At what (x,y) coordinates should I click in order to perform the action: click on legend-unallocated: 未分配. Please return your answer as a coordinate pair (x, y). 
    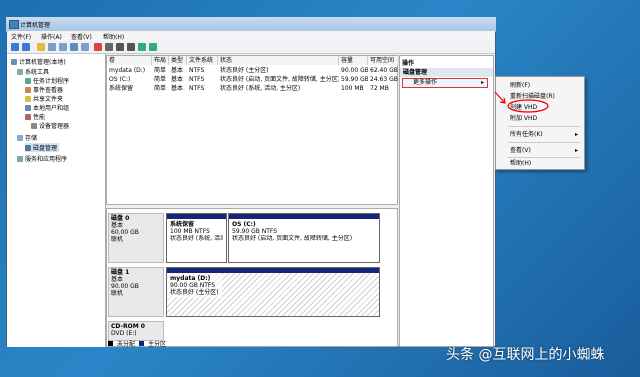
    Looking at the image, I should click on (126, 344).